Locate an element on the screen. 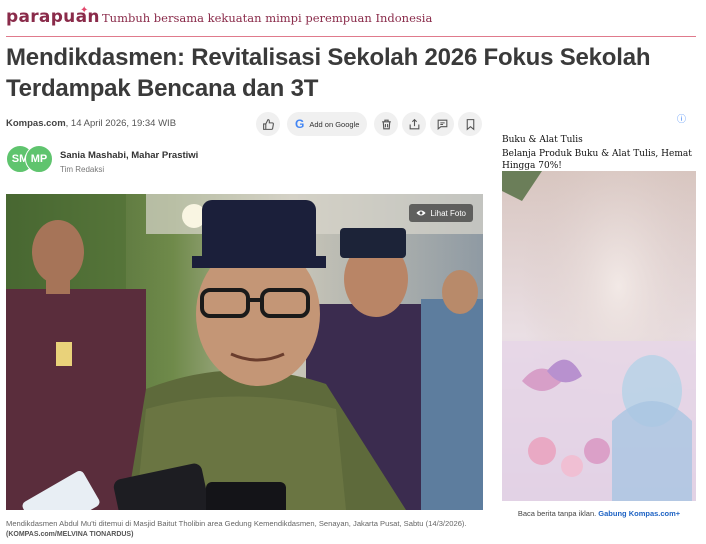 This screenshot has width=706, height=544. header-divider is located at coordinates (351, 36).